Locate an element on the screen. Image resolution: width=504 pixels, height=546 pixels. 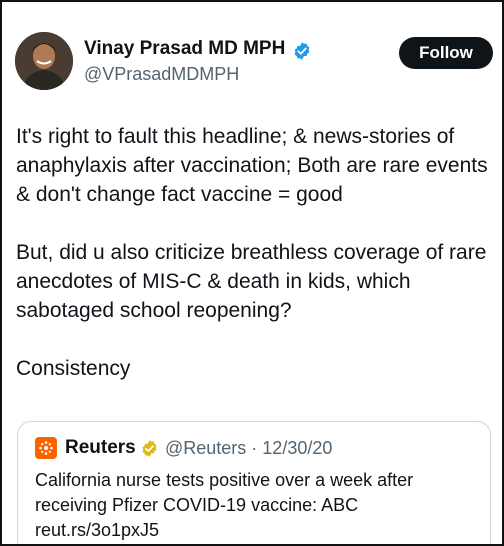
author-avatar is located at coordinates (44, 61).